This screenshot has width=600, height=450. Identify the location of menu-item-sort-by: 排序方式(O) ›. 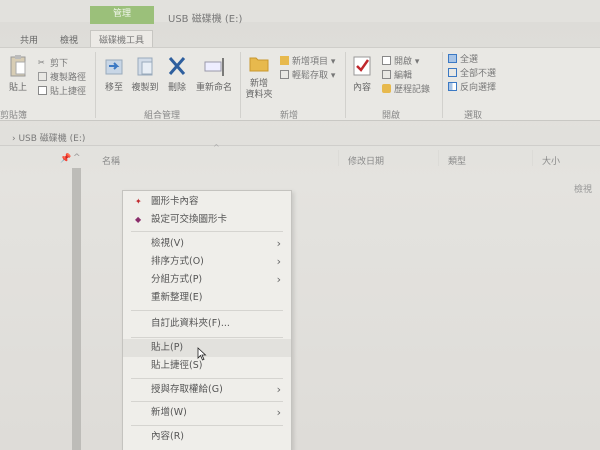
(207, 262).